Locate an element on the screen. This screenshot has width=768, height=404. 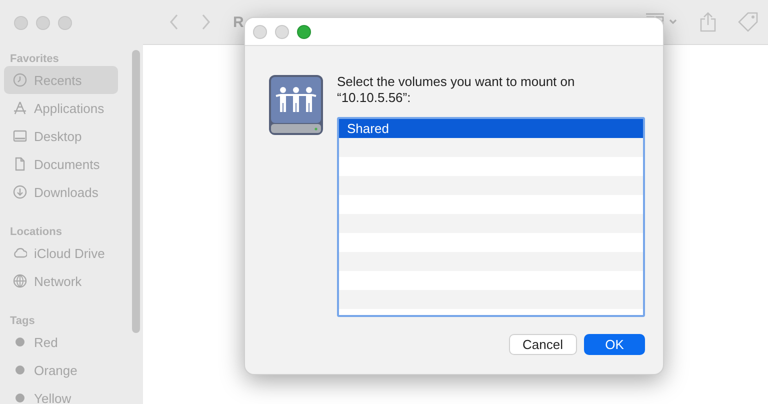
forward-icon is located at coordinates (206, 22).